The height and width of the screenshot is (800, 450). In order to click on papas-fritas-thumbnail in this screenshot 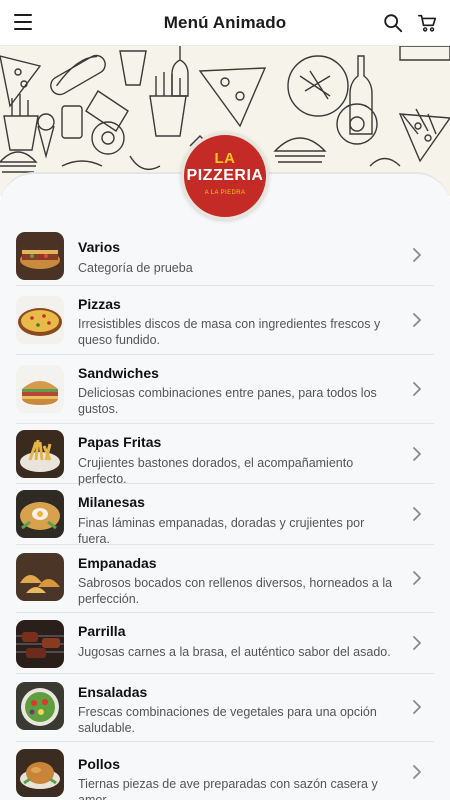, I will do `click(40, 454)`.